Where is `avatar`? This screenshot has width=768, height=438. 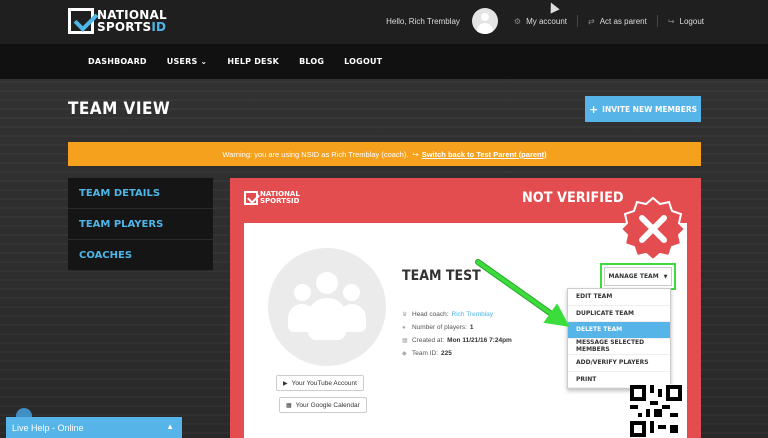
avatar is located at coordinates (484, 21).